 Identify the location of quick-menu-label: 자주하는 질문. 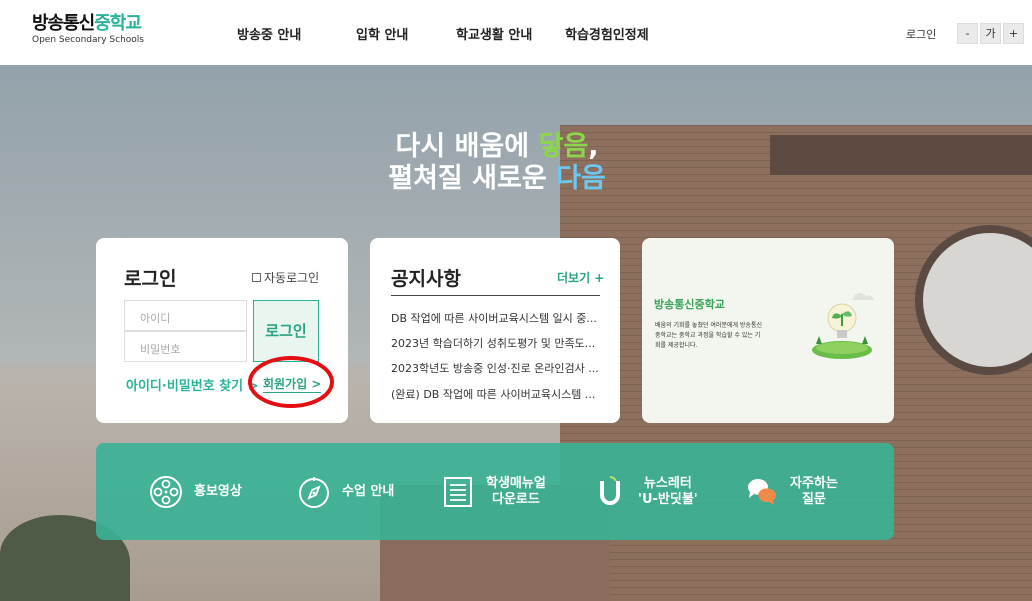
(814, 491).